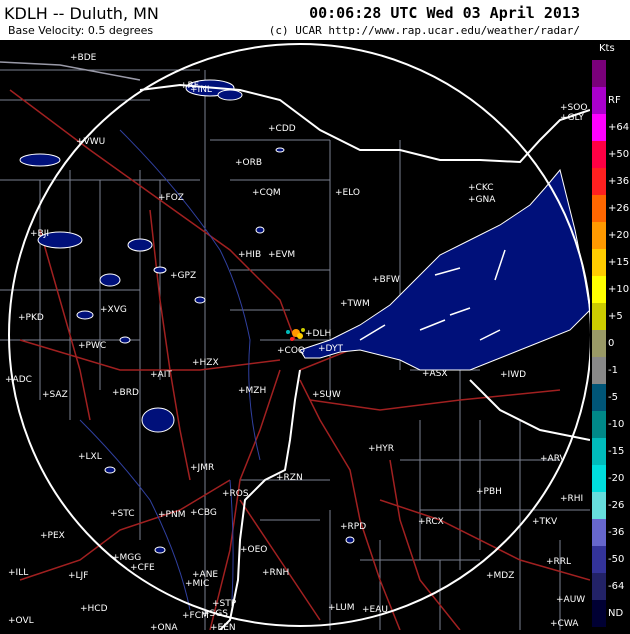 The height and width of the screenshot is (634, 630). What do you see at coordinates (355, 304) in the screenshot?
I see `station-label: +TWM` at bounding box center [355, 304].